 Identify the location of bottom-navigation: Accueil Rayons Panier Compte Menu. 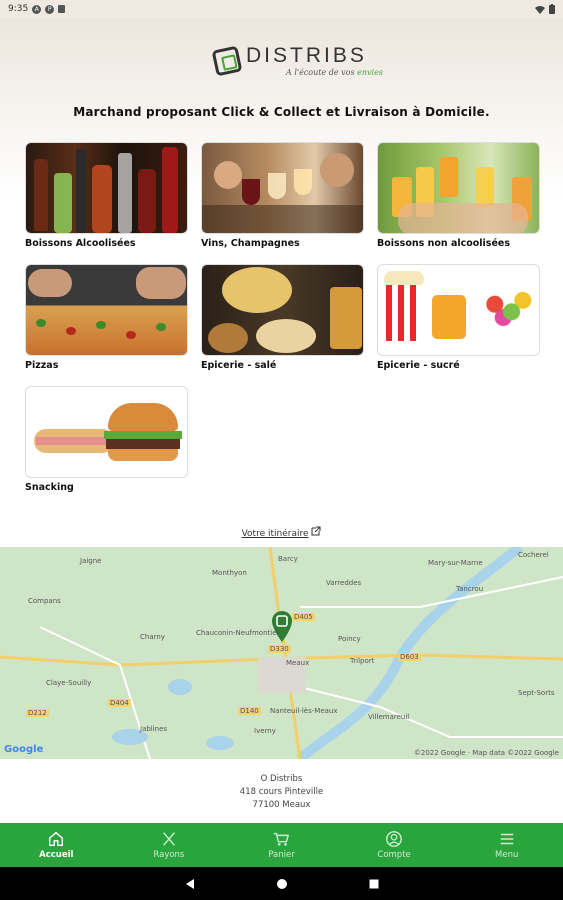
(281, 845).